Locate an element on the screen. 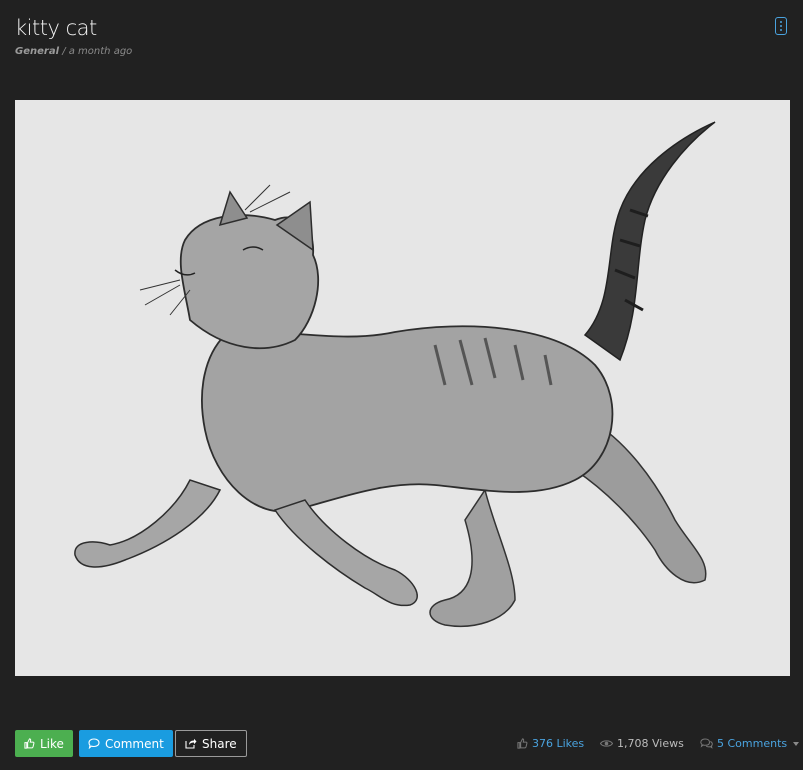  share-label: Share is located at coordinates (219, 743).